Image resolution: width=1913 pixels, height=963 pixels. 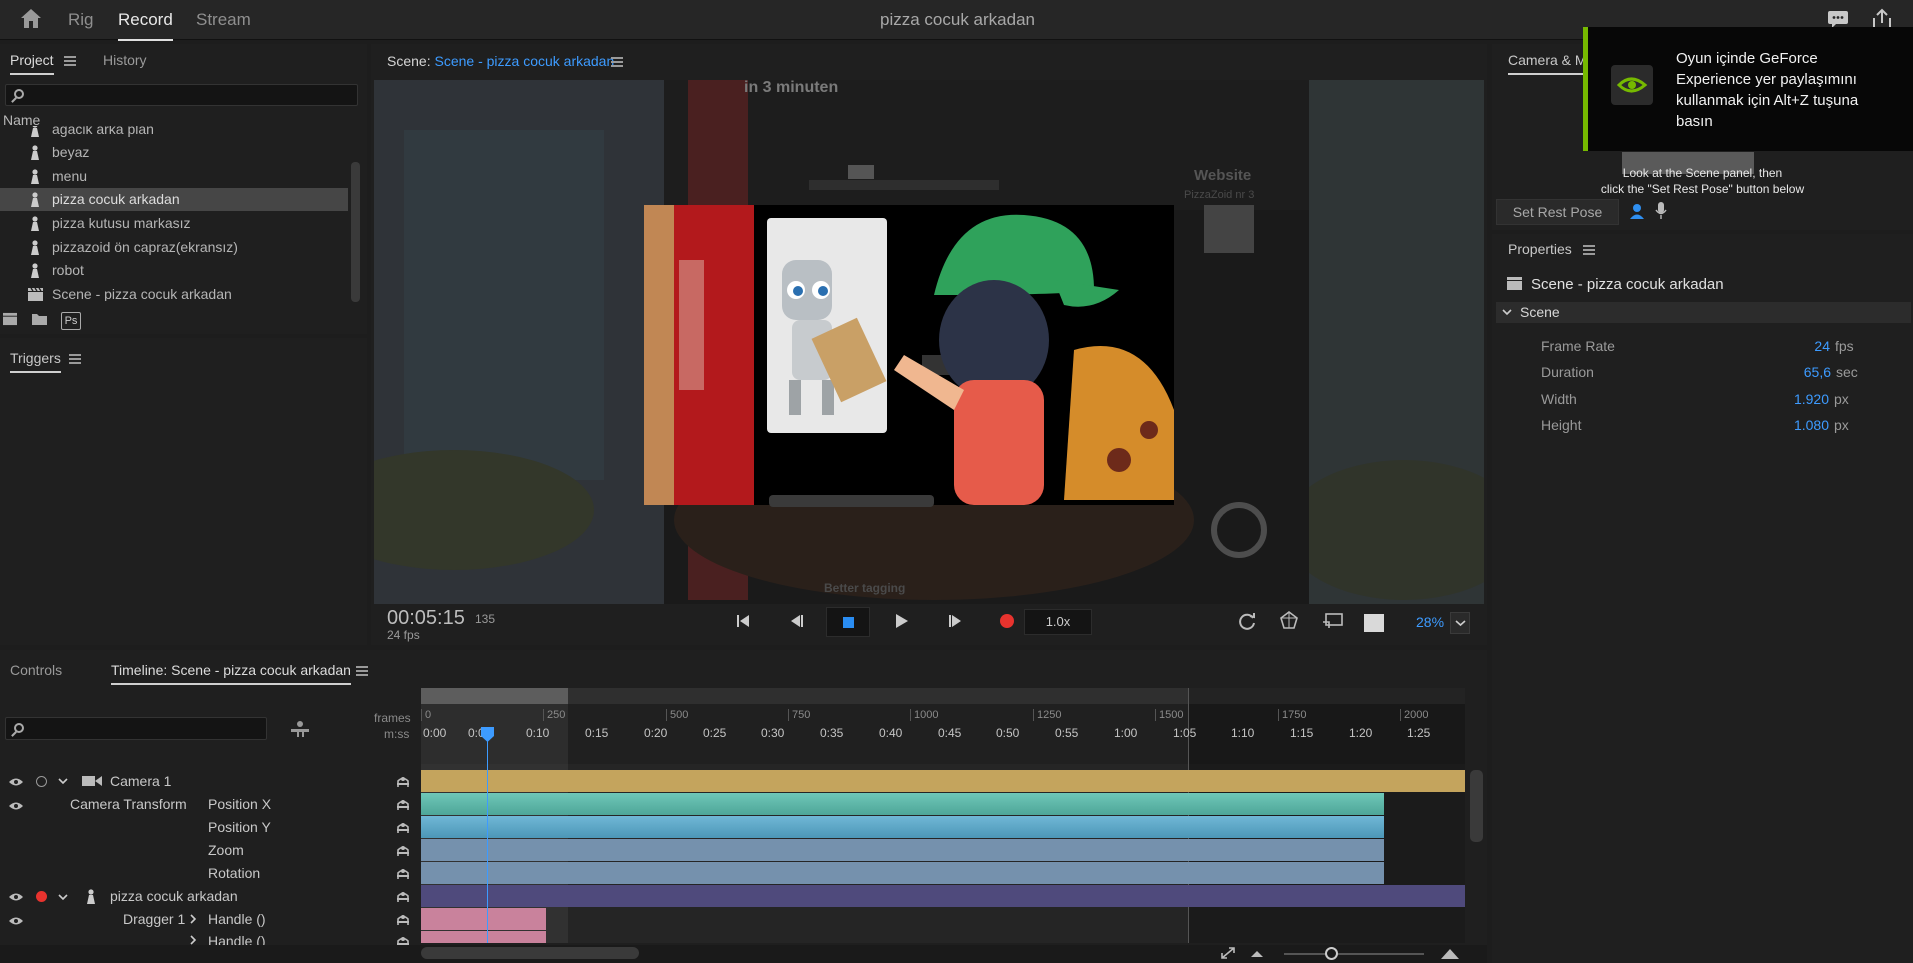 I want to click on timeline-zoom-thumb, so click(x=1331, y=953).